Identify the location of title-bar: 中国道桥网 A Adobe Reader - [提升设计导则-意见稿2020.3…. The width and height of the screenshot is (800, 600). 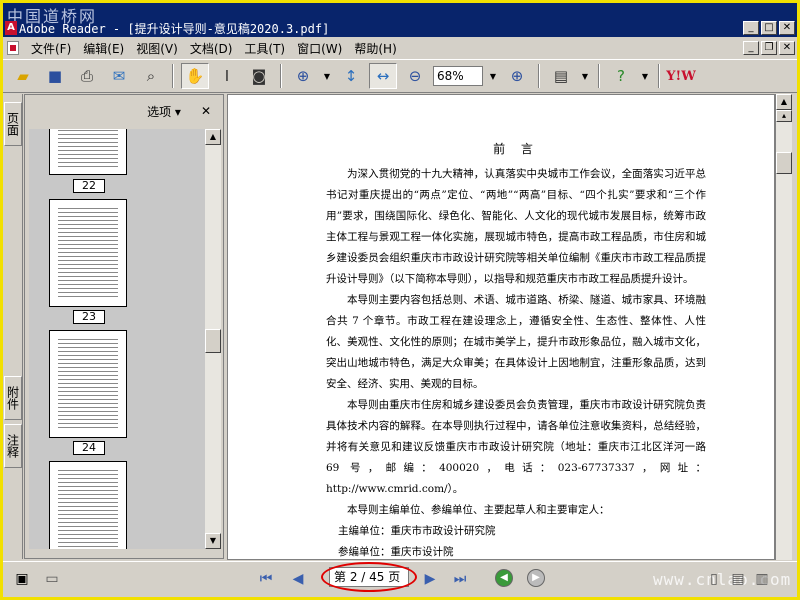
(400, 20).